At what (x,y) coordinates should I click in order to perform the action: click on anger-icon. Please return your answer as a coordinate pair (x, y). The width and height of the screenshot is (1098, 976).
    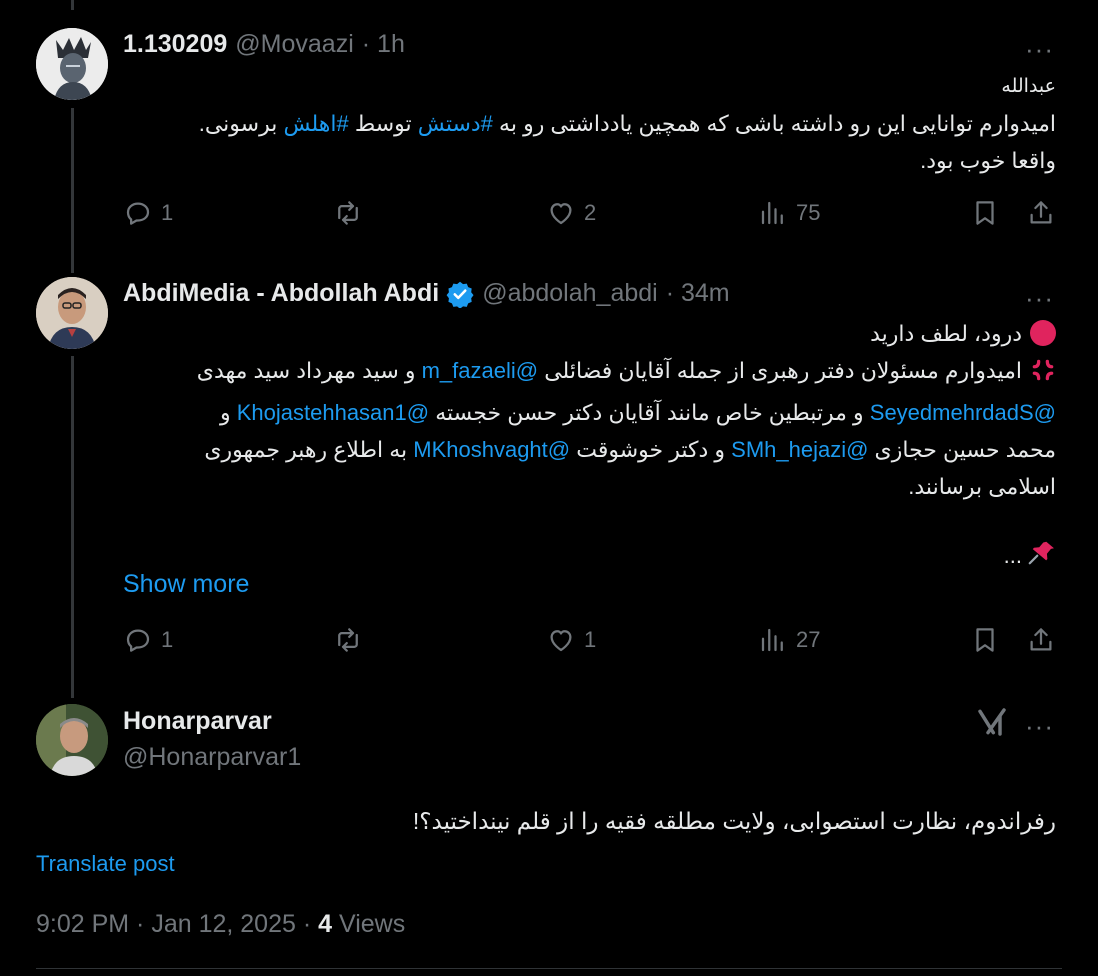
    Looking at the image, I should click on (1043, 375).